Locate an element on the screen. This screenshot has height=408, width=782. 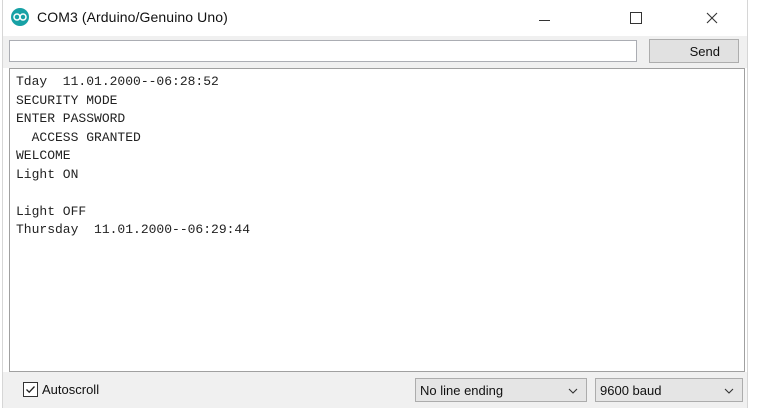
arduino-logo-icon is located at coordinates (20, 17).